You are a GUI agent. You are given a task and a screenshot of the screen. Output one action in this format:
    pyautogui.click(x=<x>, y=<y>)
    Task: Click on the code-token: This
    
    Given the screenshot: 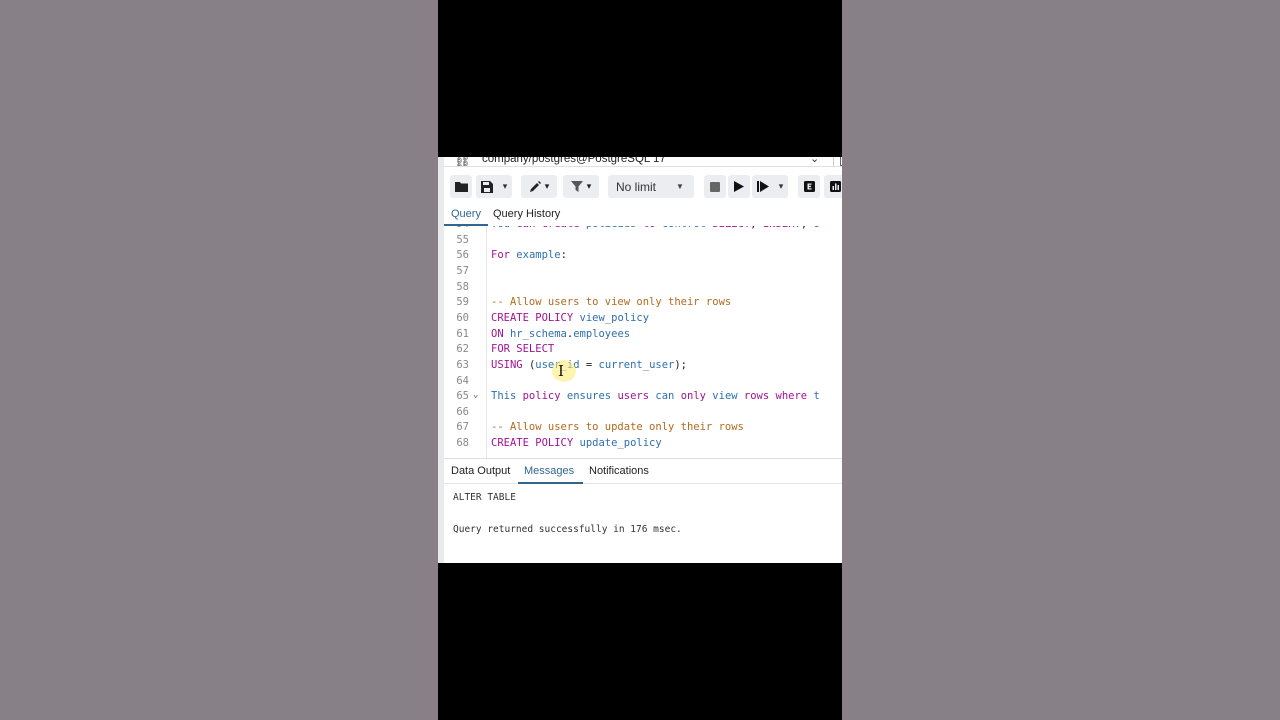 What is the action you would take?
    pyautogui.click(x=507, y=396)
    